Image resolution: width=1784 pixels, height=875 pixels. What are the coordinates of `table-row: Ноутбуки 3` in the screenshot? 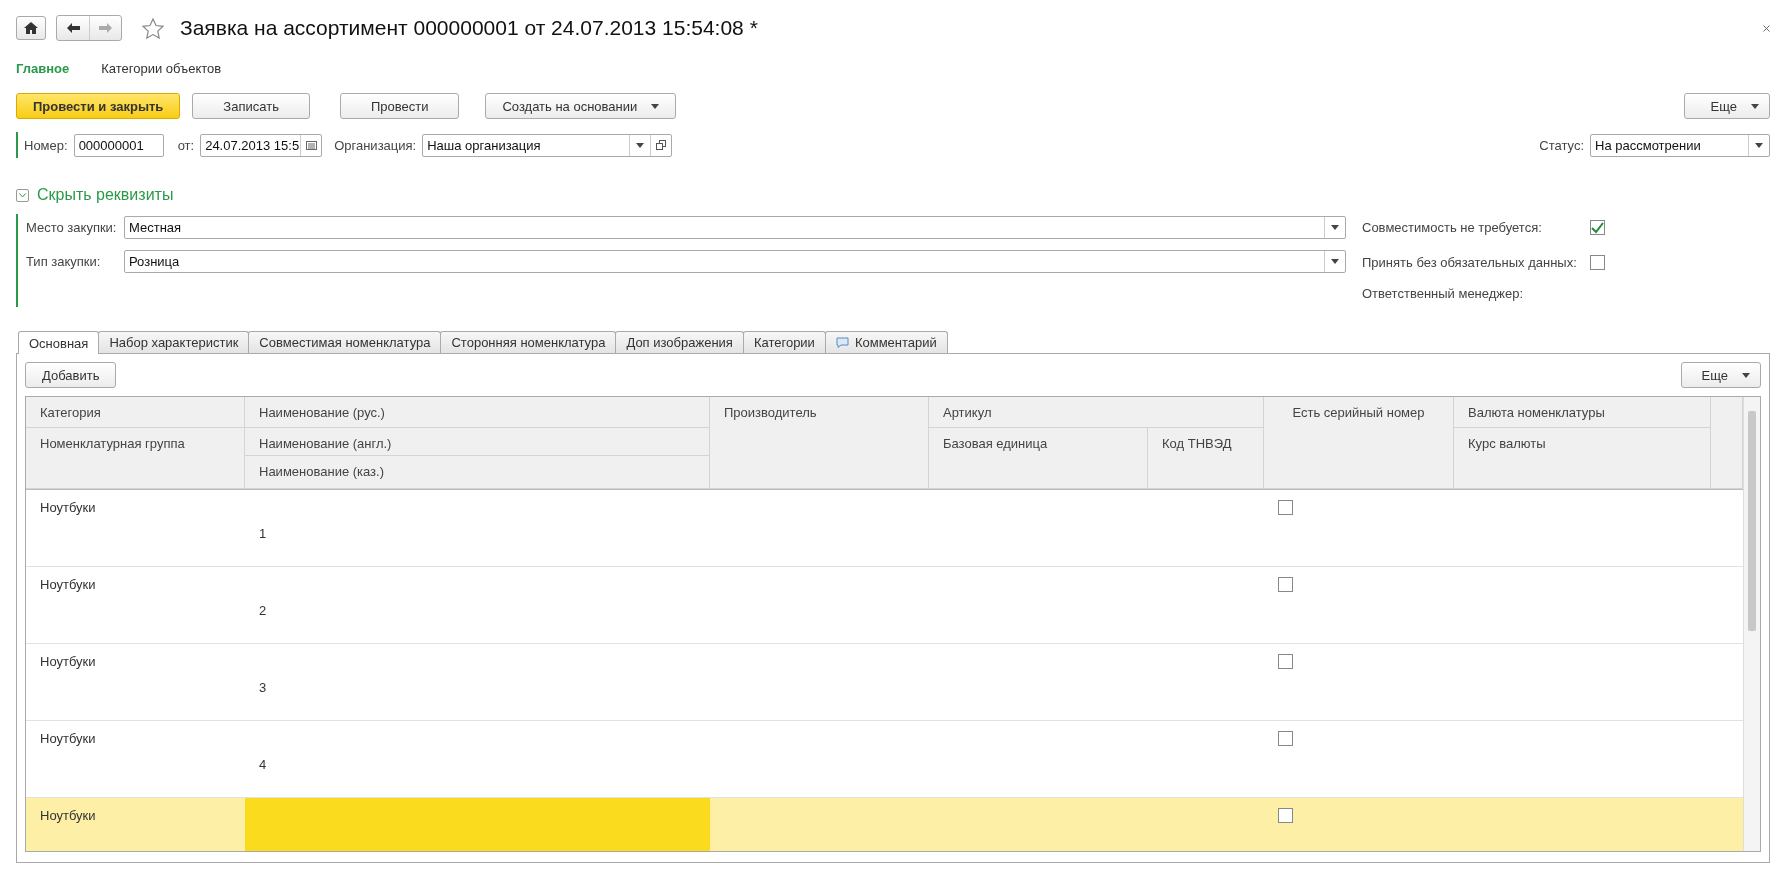 It's located at (884, 682).